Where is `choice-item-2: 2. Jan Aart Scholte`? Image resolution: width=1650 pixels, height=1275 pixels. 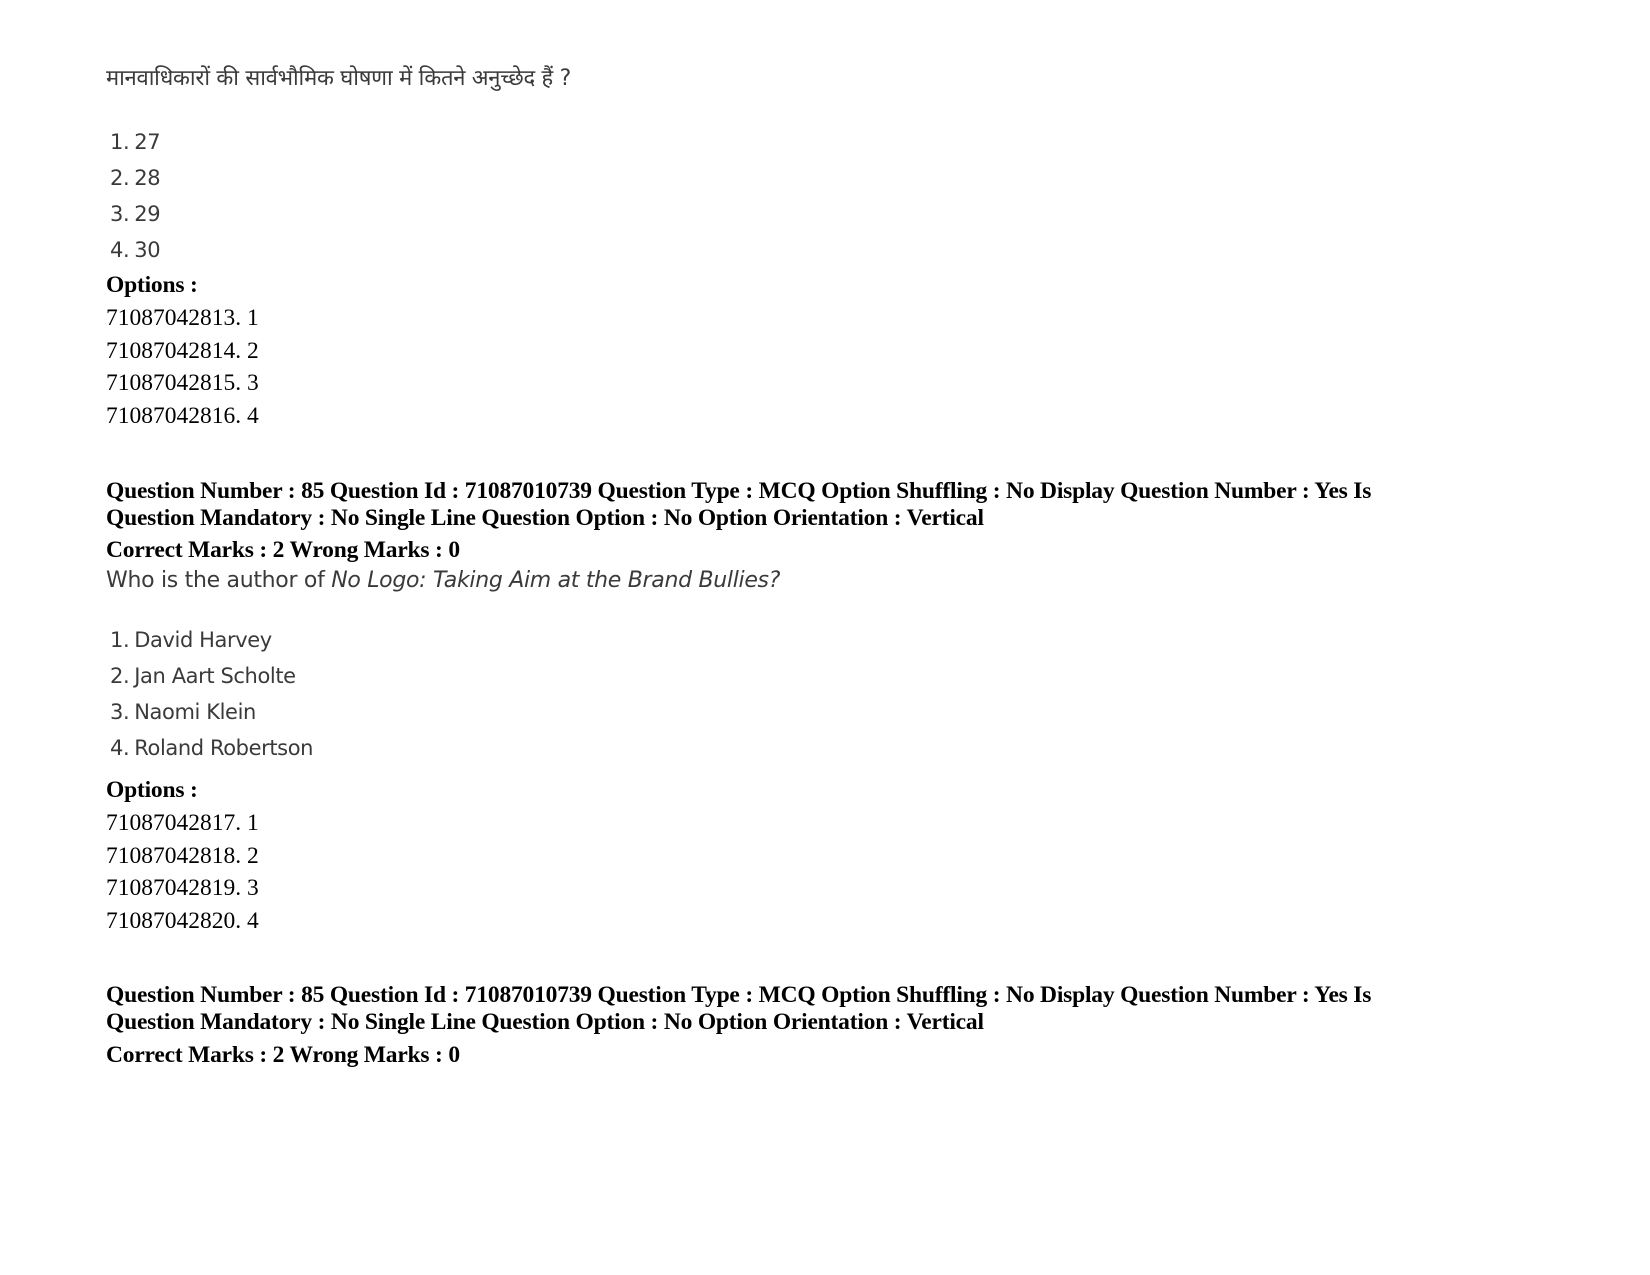 choice-item-2: 2. Jan Aart Scholte is located at coordinates (203, 676).